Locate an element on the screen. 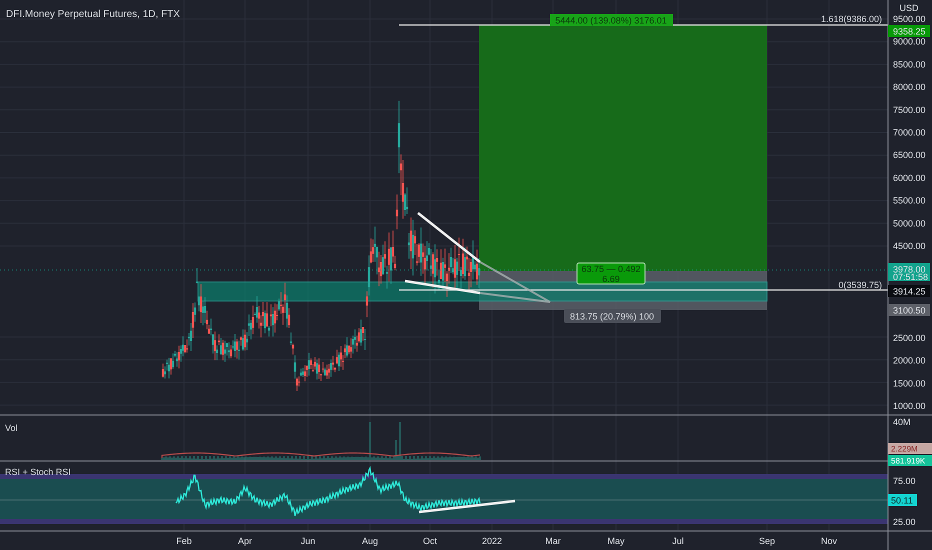 Image resolution: width=932 pixels, height=550 pixels. price-badge: 3978.00 07:51:58 is located at coordinates (909, 272).